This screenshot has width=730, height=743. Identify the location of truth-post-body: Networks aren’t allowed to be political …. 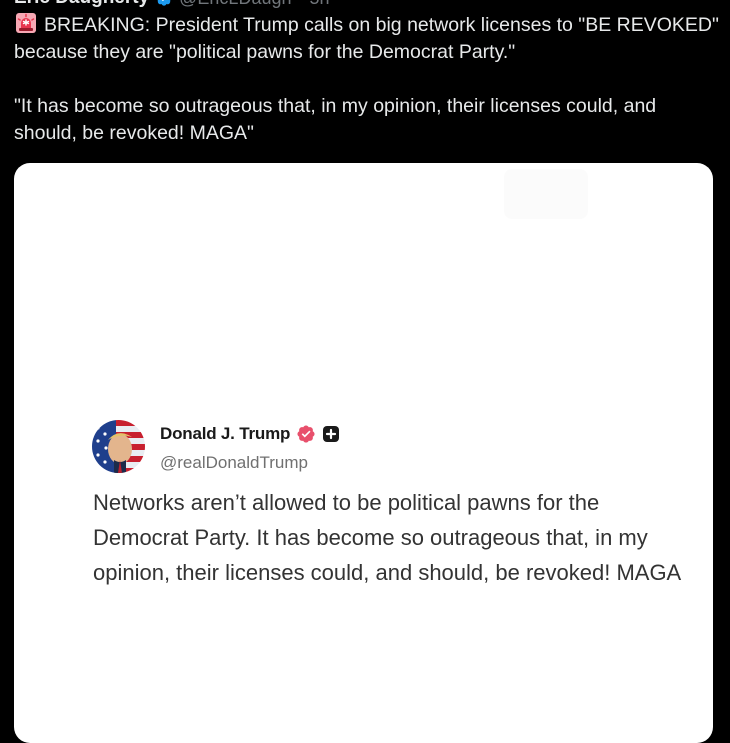
(387, 537).